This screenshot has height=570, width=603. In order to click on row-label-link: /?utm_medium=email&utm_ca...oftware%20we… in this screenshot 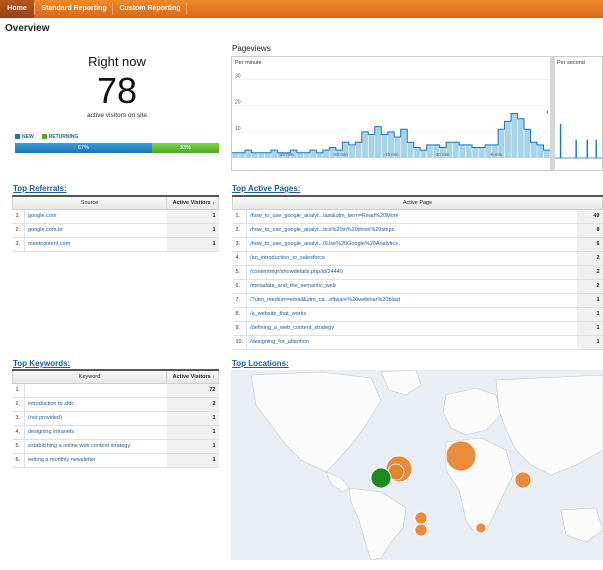, I will do `click(411, 300)`.